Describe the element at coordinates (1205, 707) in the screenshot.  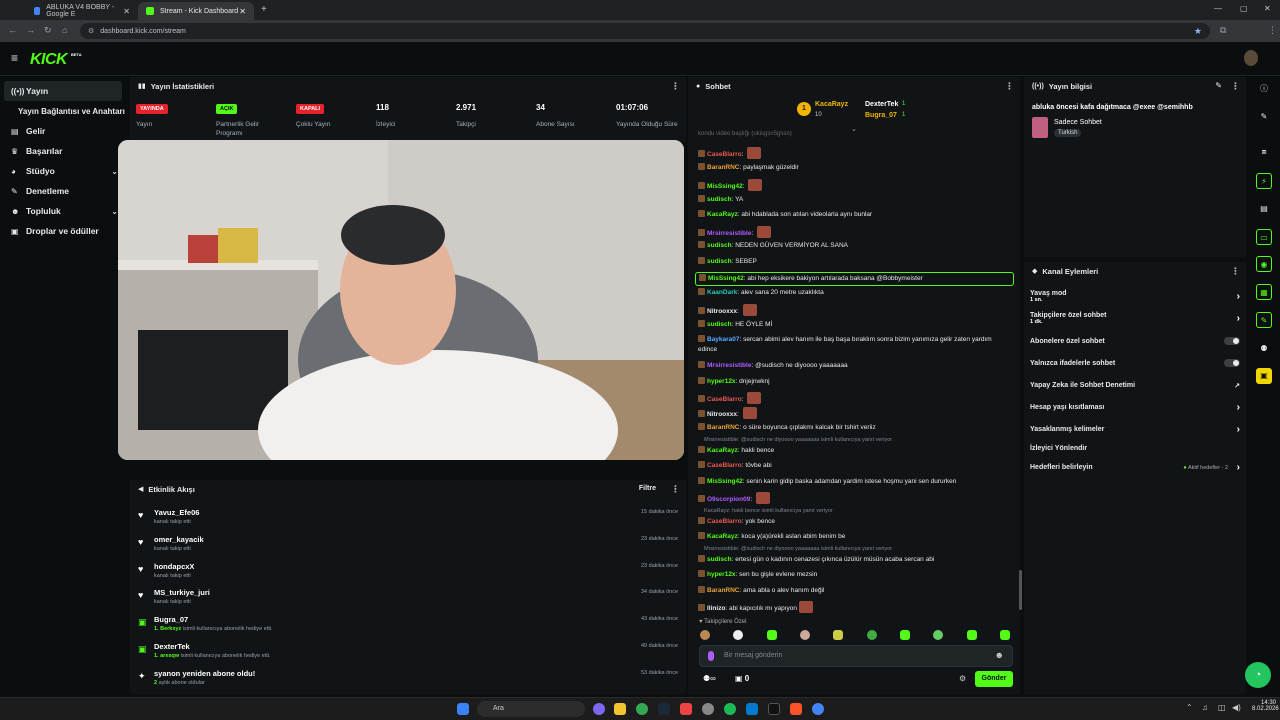
I see `microphone-icon: ♫` at that location.